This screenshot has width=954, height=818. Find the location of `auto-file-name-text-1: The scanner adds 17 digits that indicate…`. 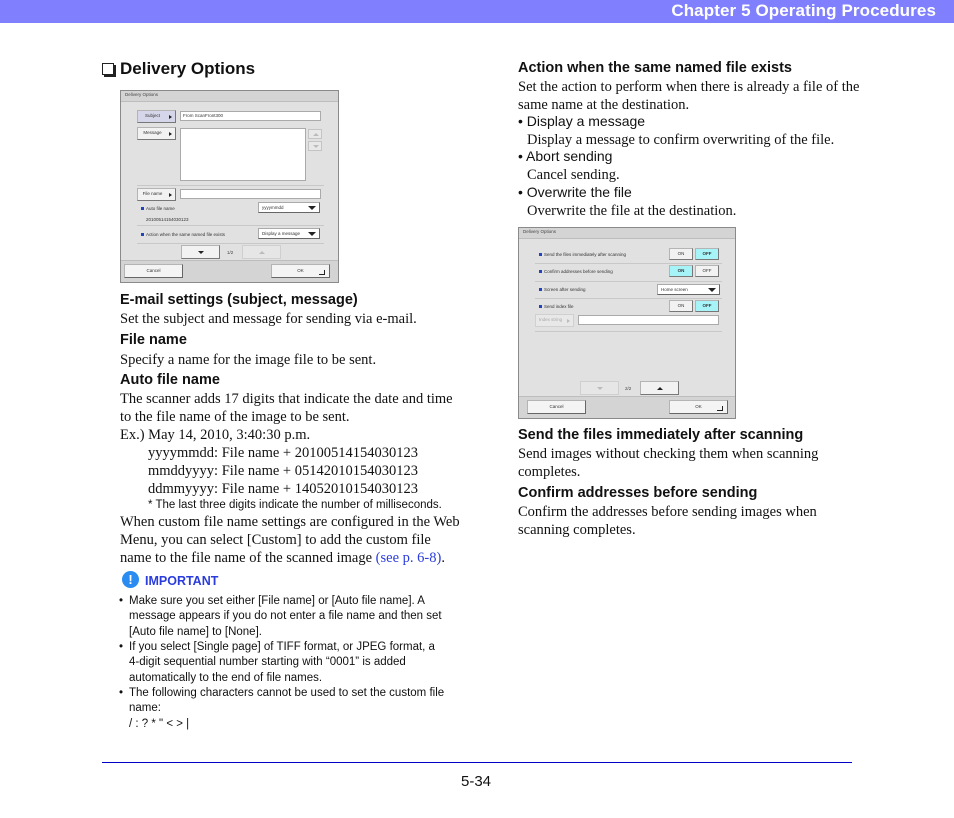

auto-file-name-text-1: The scanner adds 17 digits that indicate… is located at coordinates (286, 399).